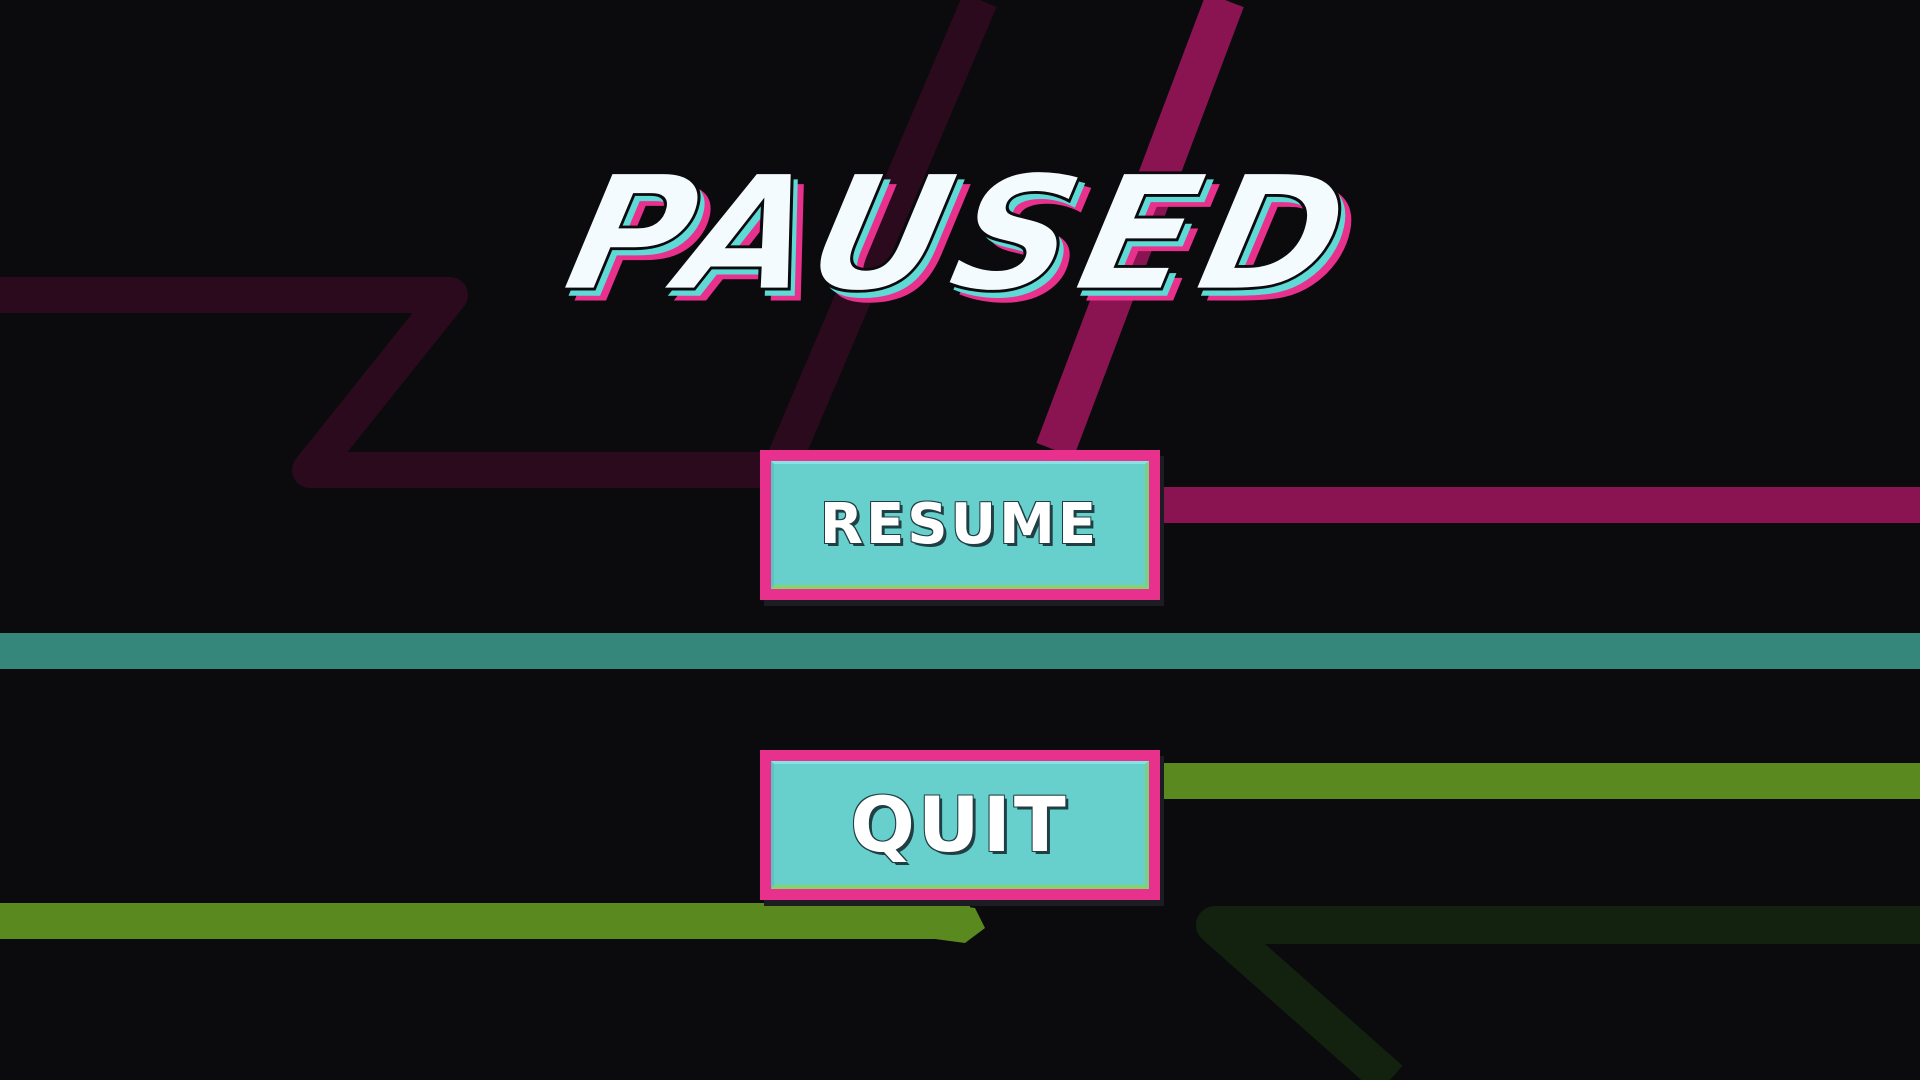  I want to click on resume-button-label: RESUME, so click(959, 524).